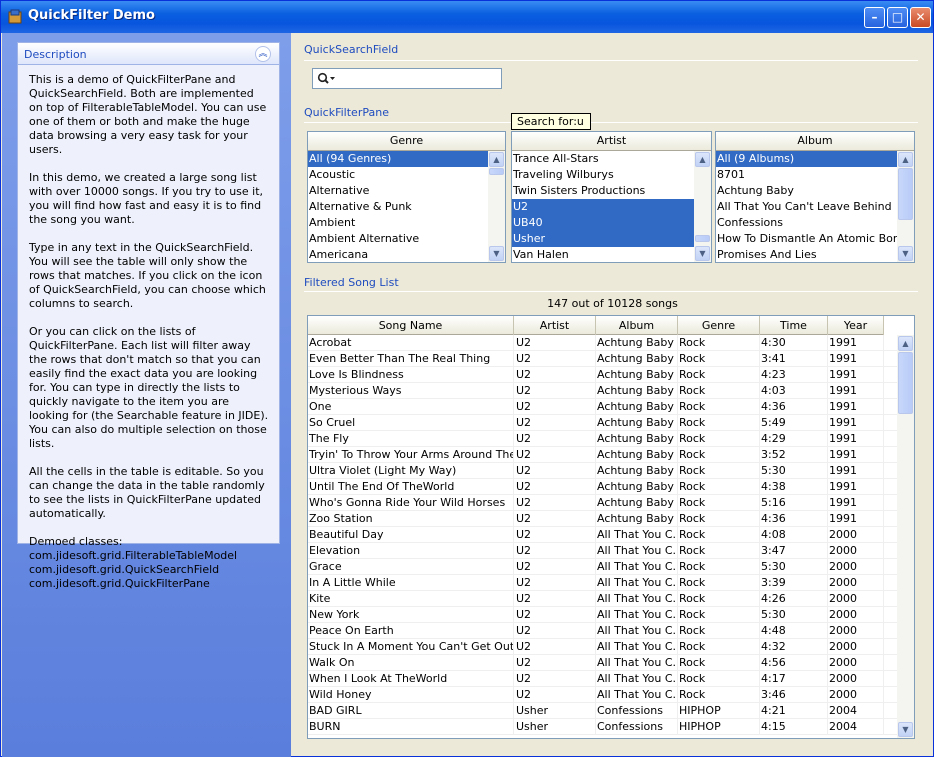  I want to click on table-cell: In A Little While, so click(411, 583).